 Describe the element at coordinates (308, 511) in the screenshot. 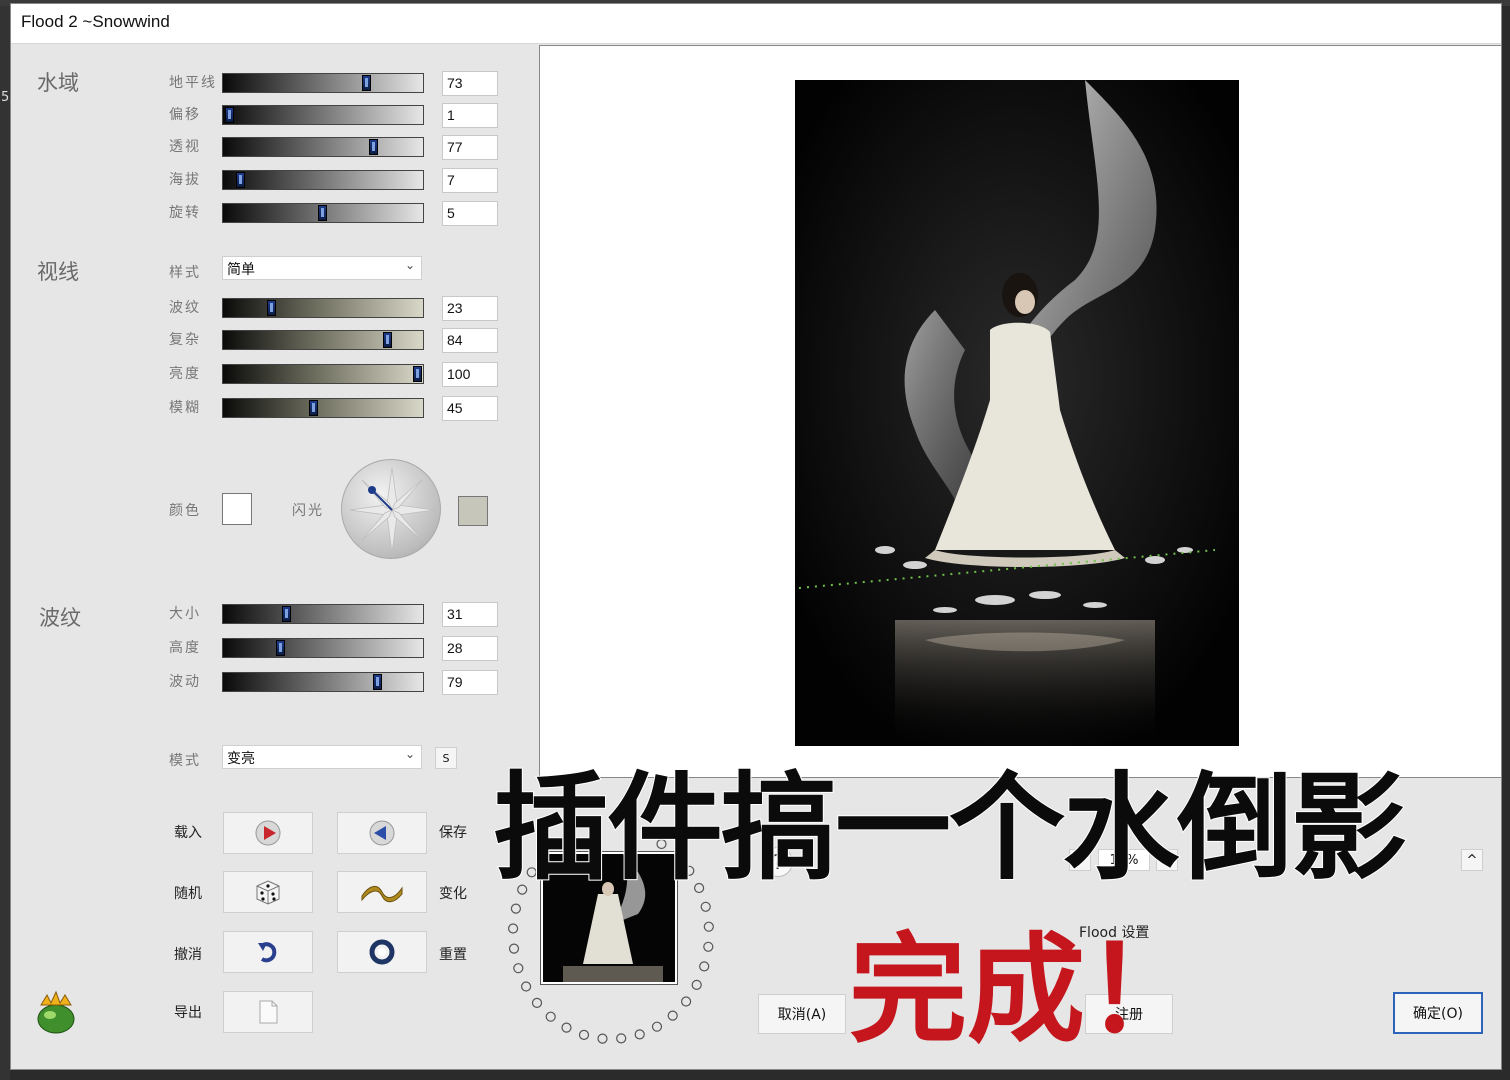

I see `flash-label: 闪光` at that location.